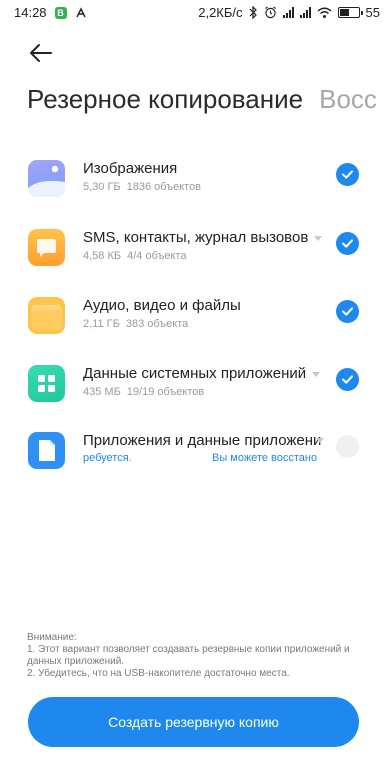 This screenshot has width=388, height=776. What do you see at coordinates (107, 458) in the screenshot?
I see `item-status: ребуется.` at bounding box center [107, 458].